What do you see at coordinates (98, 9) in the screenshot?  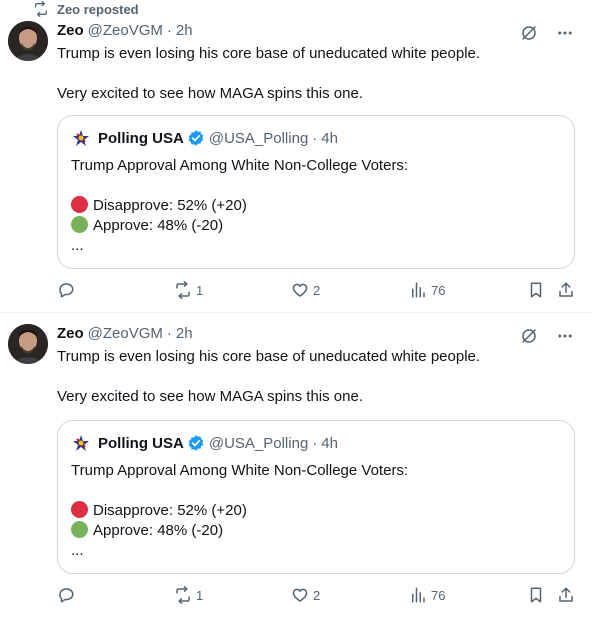 I see `repost-label: Zeo reposted` at bounding box center [98, 9].